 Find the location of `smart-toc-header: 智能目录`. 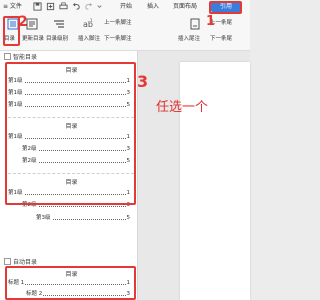

smart-toc-header: 智能目录 is located at coordinates (20, 56).